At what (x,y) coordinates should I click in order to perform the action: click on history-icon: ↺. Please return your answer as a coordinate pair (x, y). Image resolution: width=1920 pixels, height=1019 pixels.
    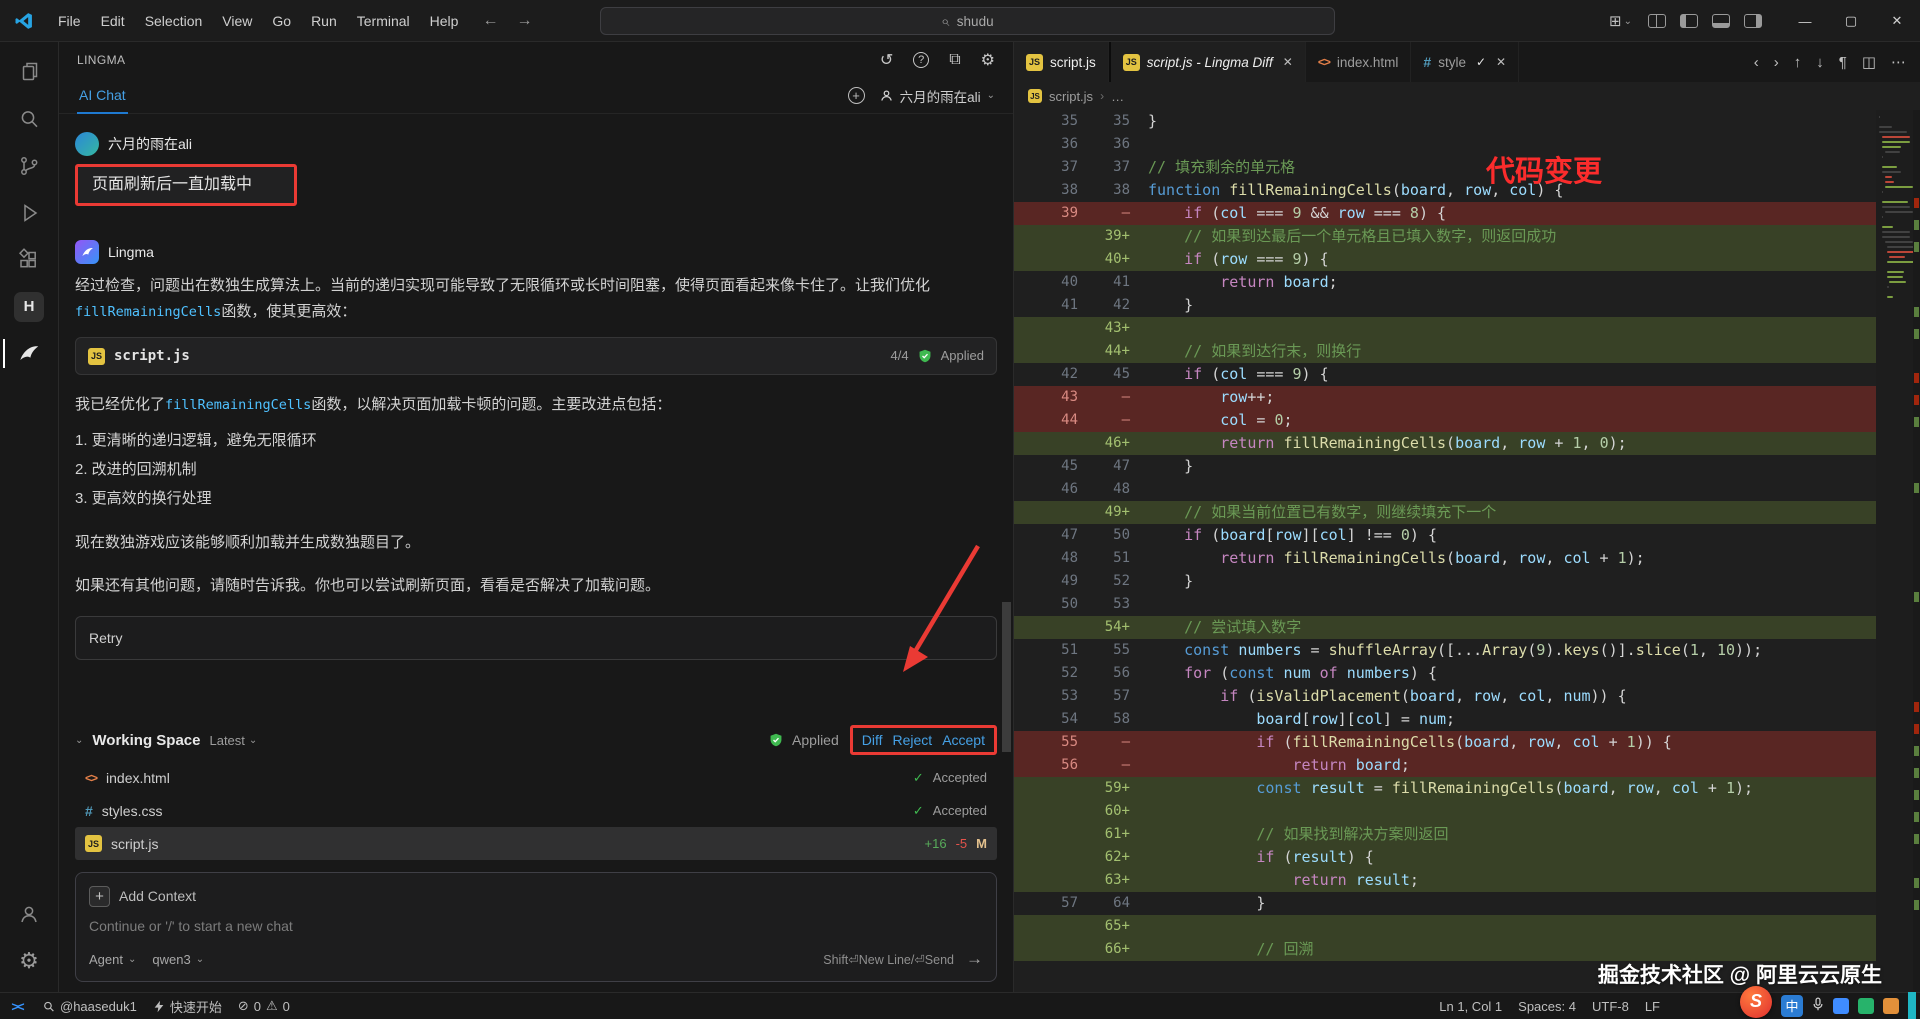
    Looking at the image, I should click on (886, 60).